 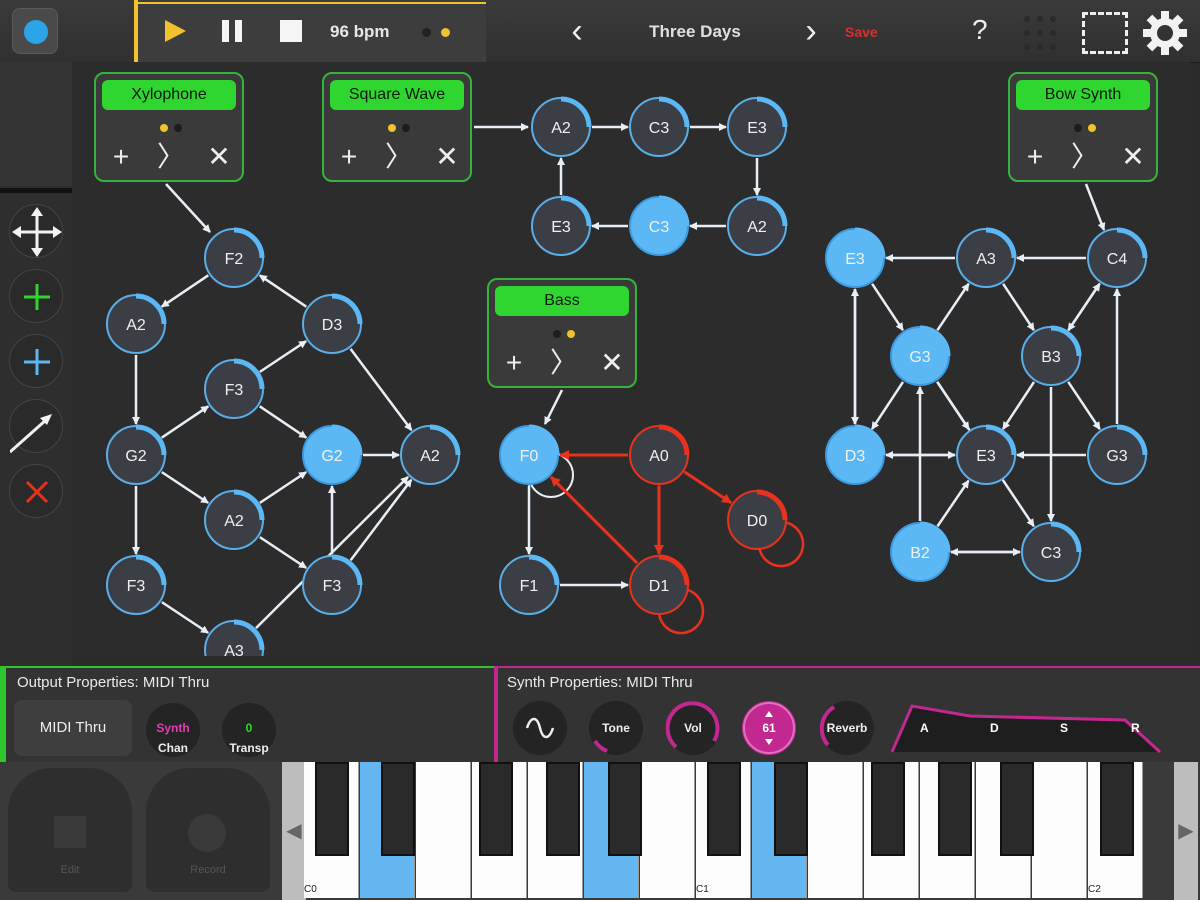 What do you see at coordinates (1083, 95) in the screenshot?
I see `instrument-name: Bow Synth` at bounding box center [1083, 95].